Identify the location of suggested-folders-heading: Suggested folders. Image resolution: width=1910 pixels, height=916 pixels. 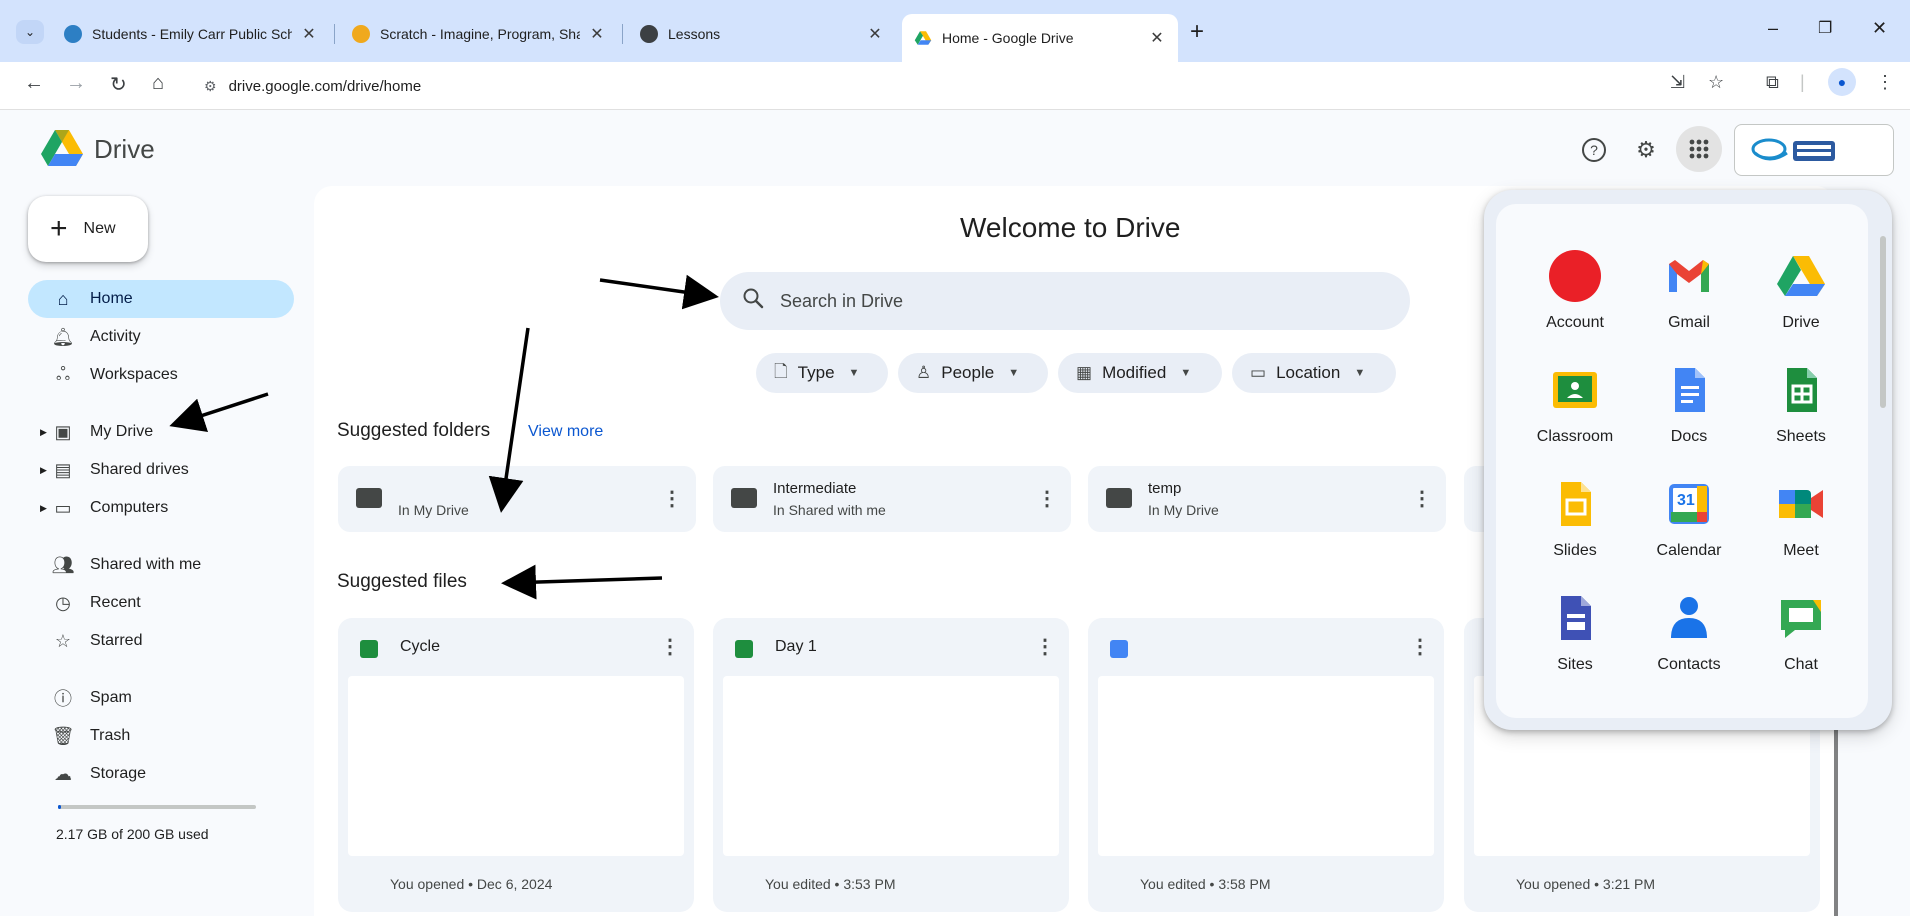
(414, 430).